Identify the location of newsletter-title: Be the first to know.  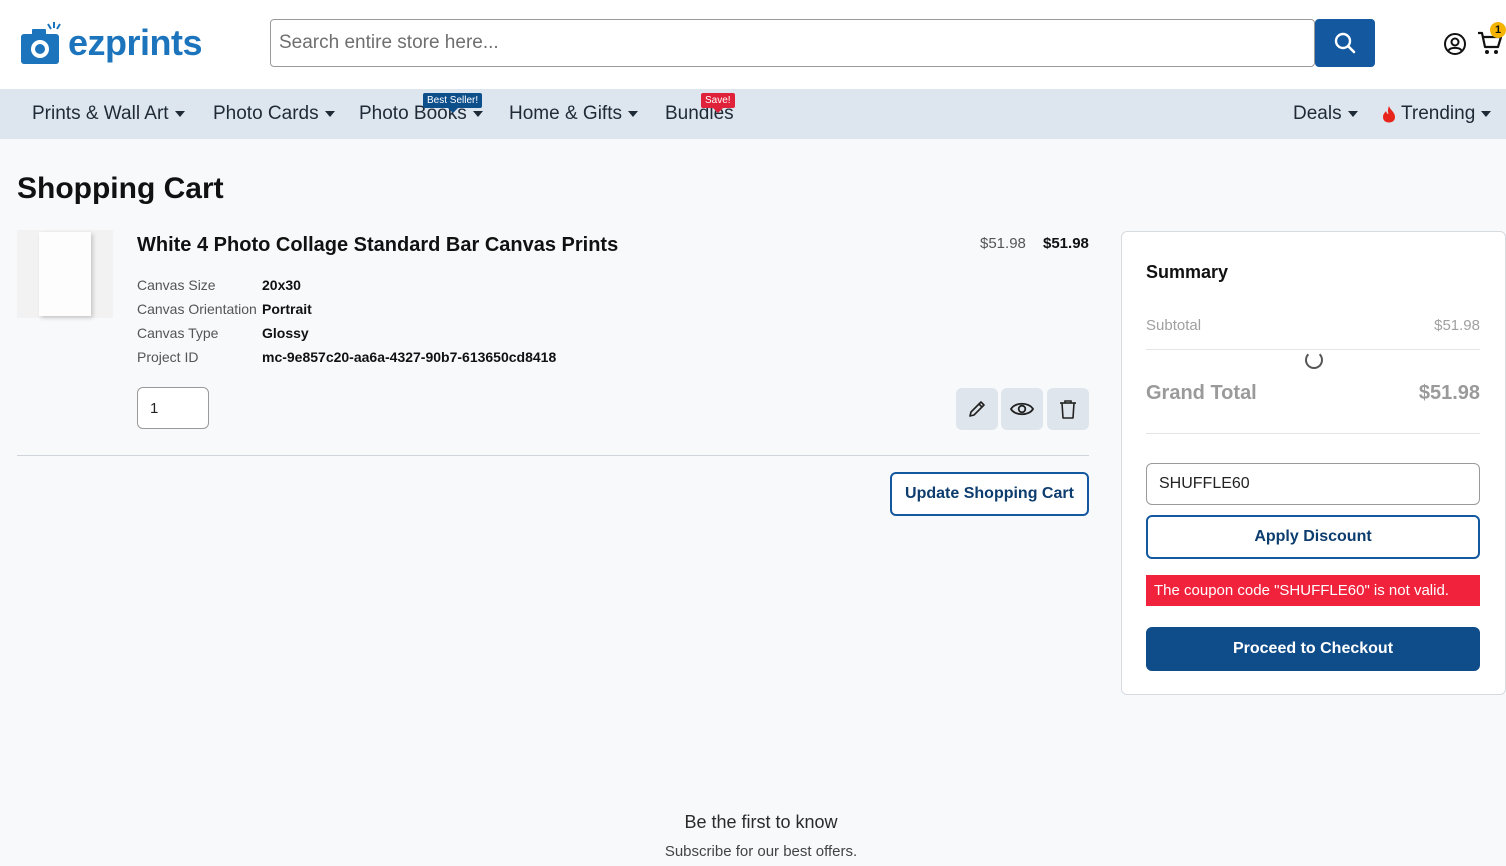
(761, 822).